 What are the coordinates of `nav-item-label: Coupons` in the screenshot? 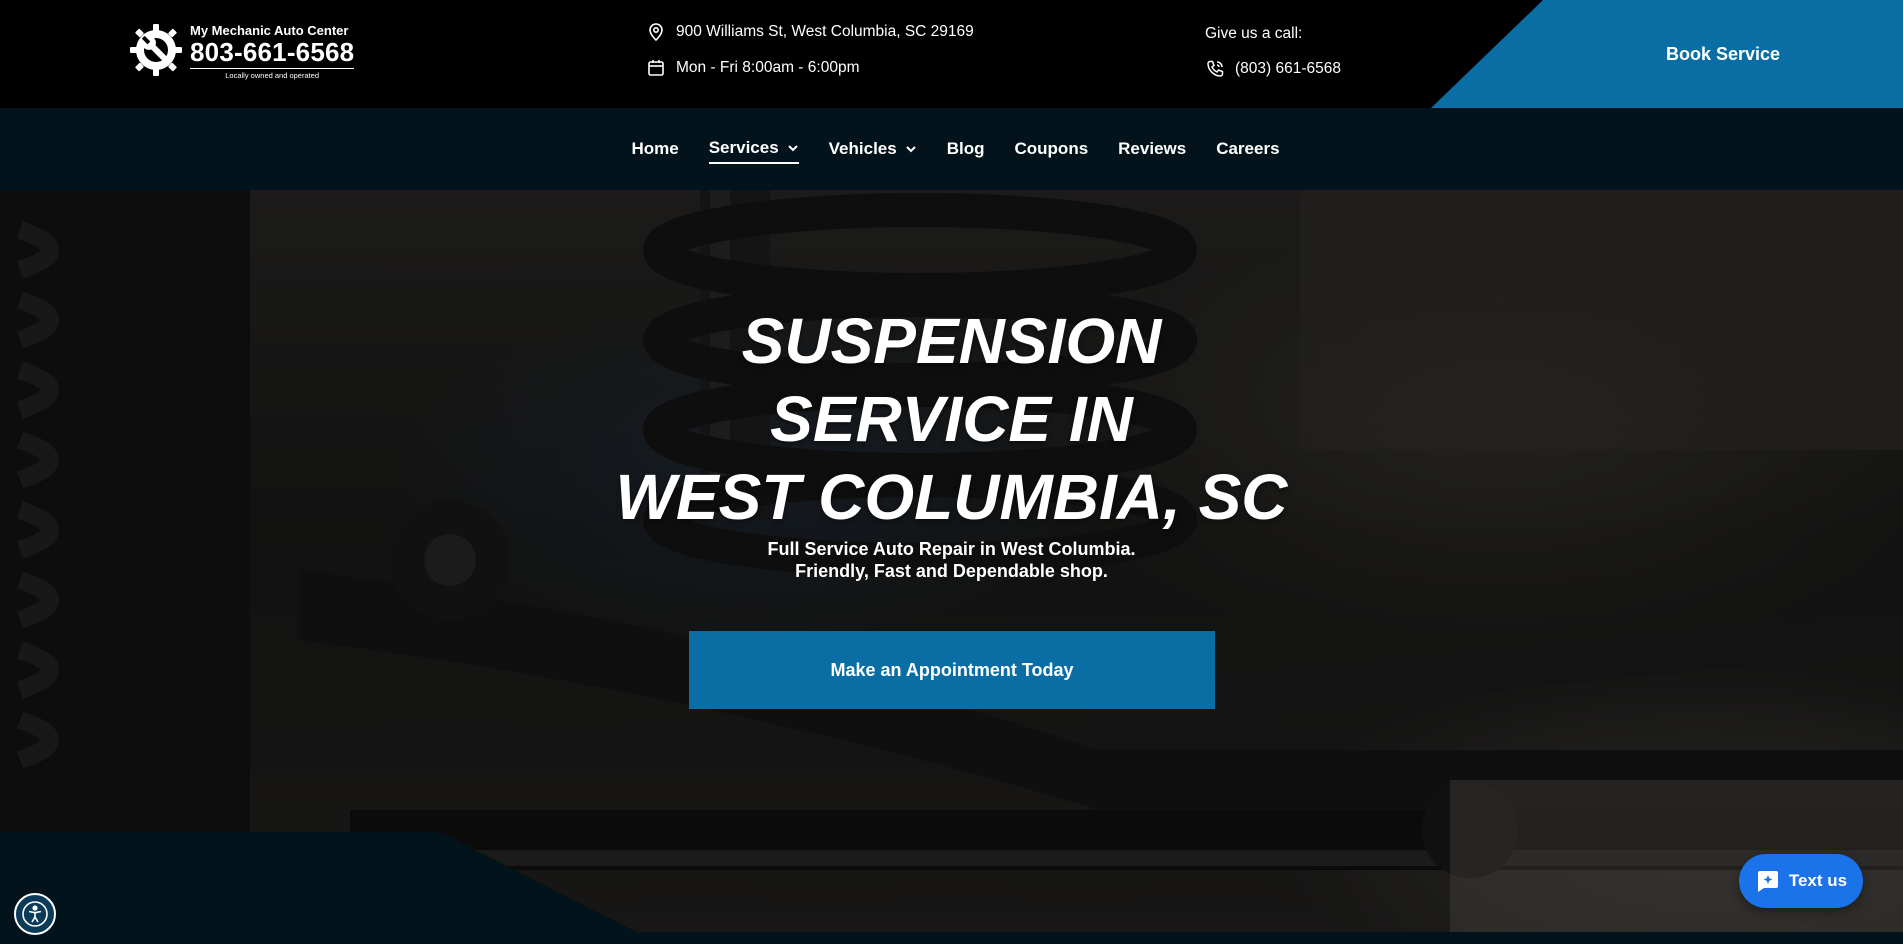 It's located at (1051, 148).